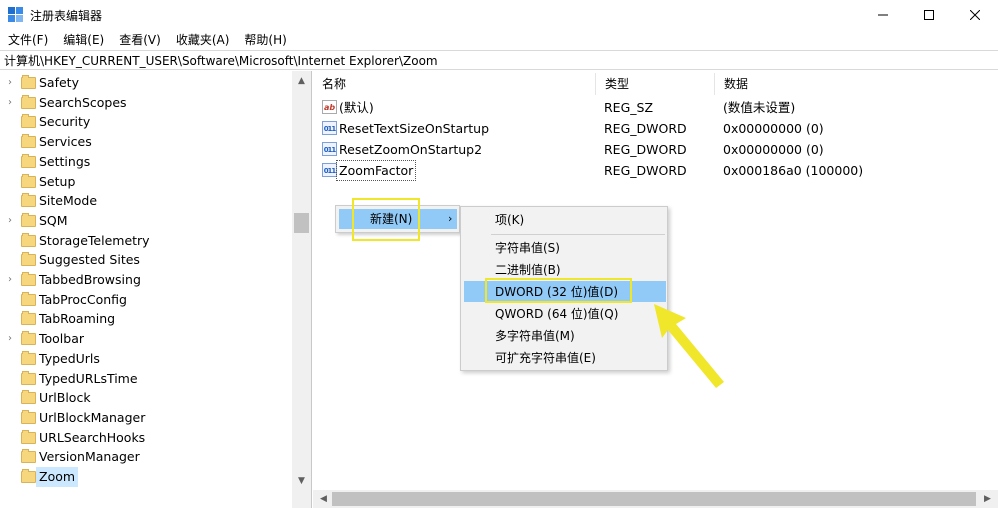 The height and width of the screenshot is (508, 998). I want to click on tree-item-label: StorageTelemetry, so click(94, 240).